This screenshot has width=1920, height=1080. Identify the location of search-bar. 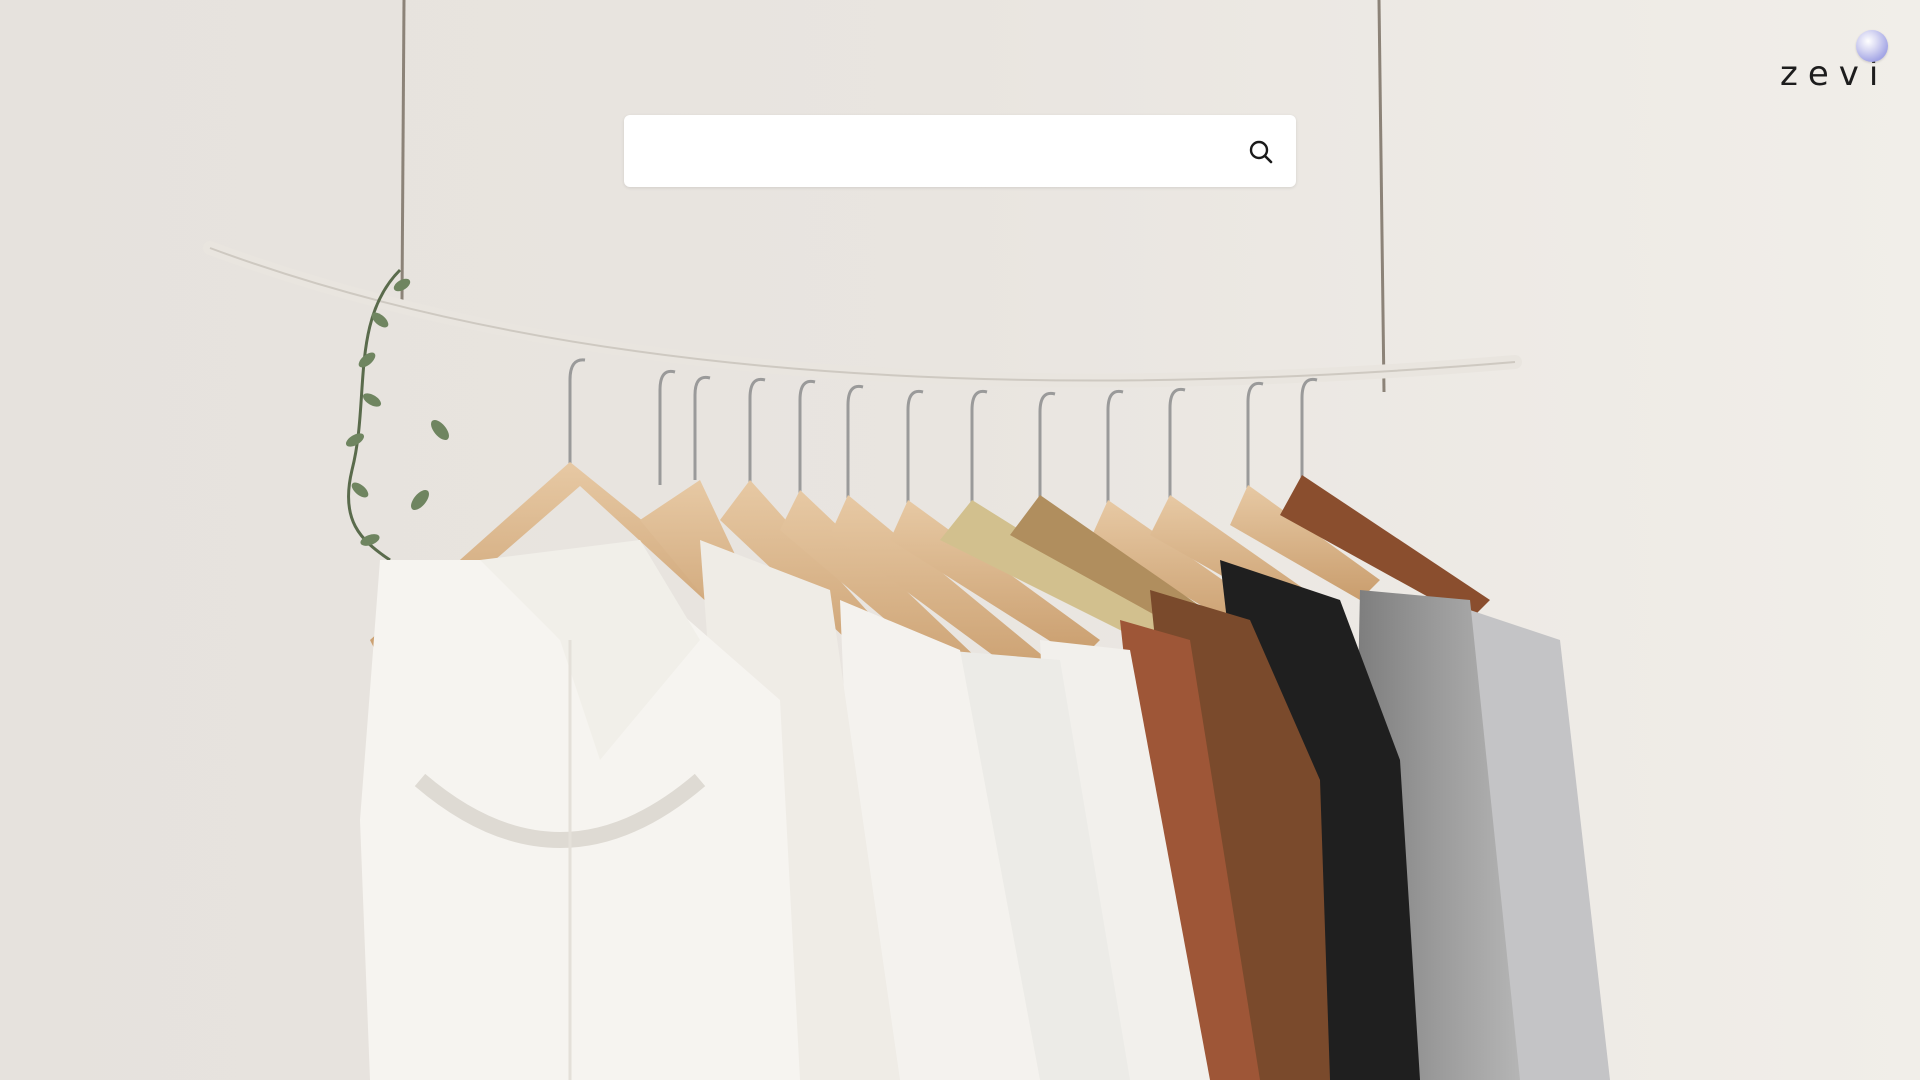
(960, 151).